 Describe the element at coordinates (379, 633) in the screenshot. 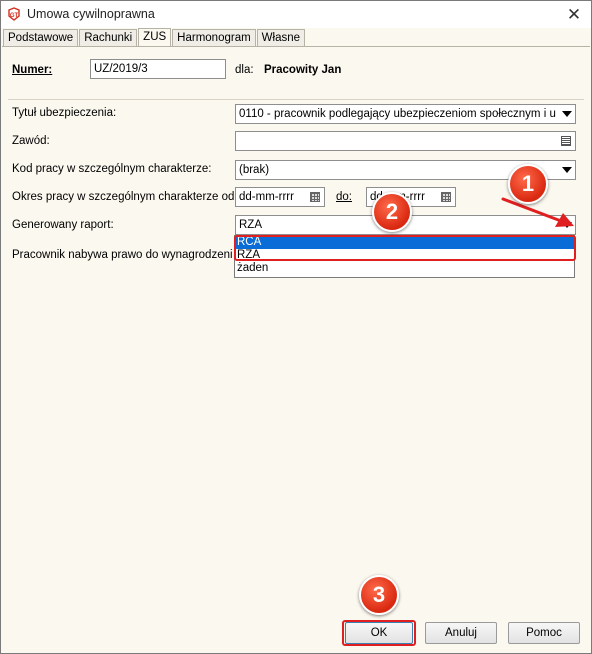

I see `ok-button: OK` at that location.